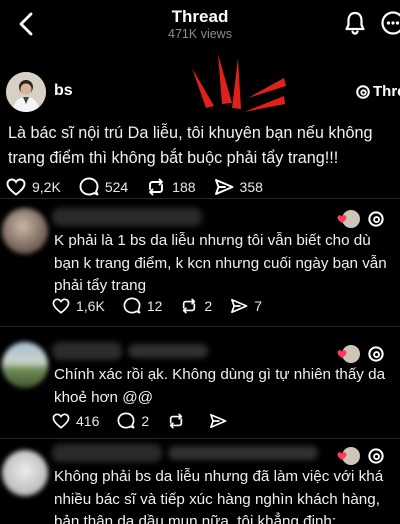 The image size is (400, 524). Describe the element at coordinates (26, 92) in the screenshot. I see `avatar` at that location.